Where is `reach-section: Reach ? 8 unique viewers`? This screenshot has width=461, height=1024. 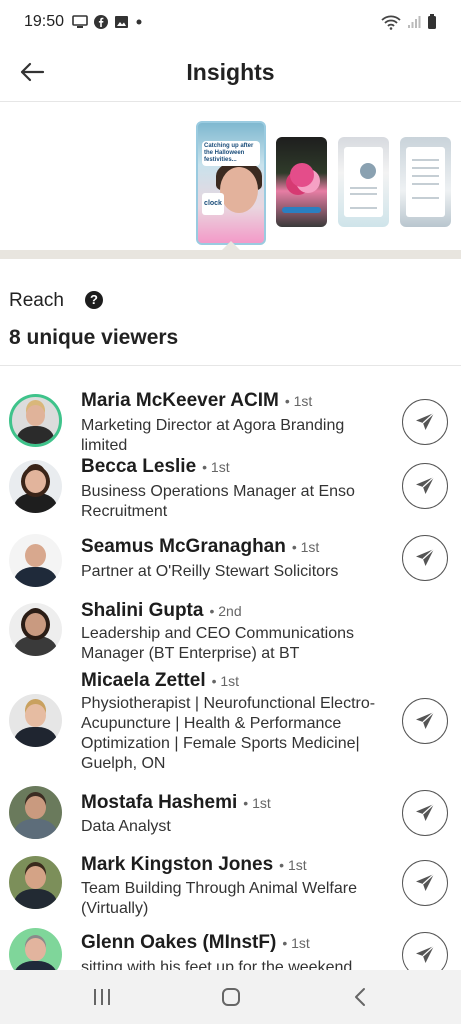
reach-section: Reach ? 8 unique viewers is located at coordinates (230, 323).